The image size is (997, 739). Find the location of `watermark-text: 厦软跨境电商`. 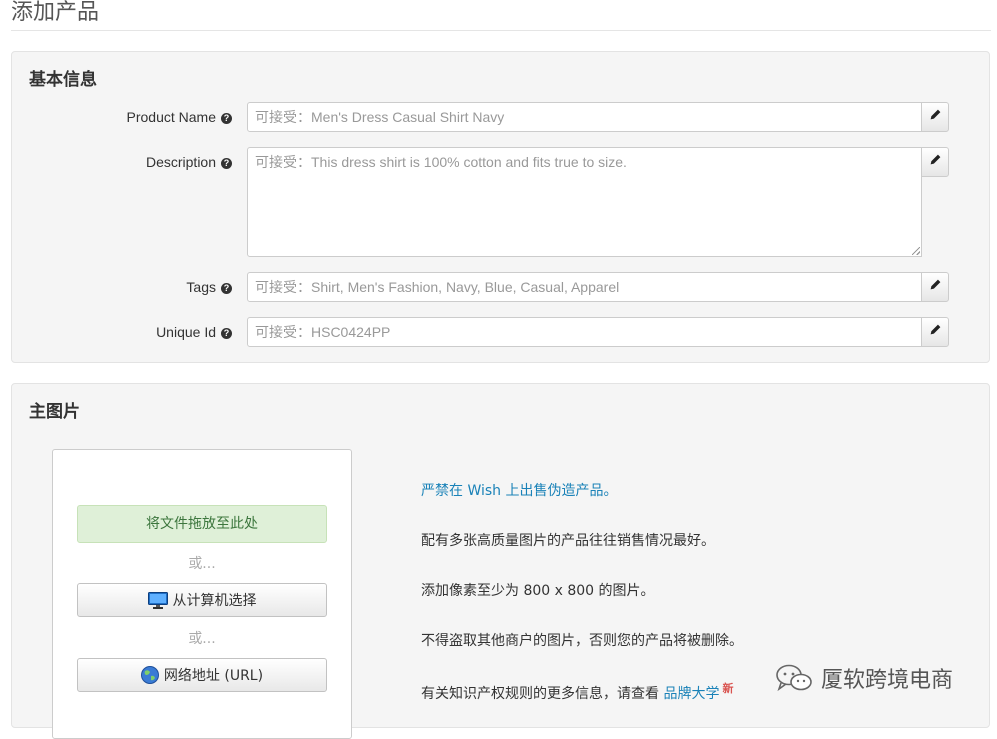

watermark-text: 厦软跨境电商 is located at coordinates (887, 680).